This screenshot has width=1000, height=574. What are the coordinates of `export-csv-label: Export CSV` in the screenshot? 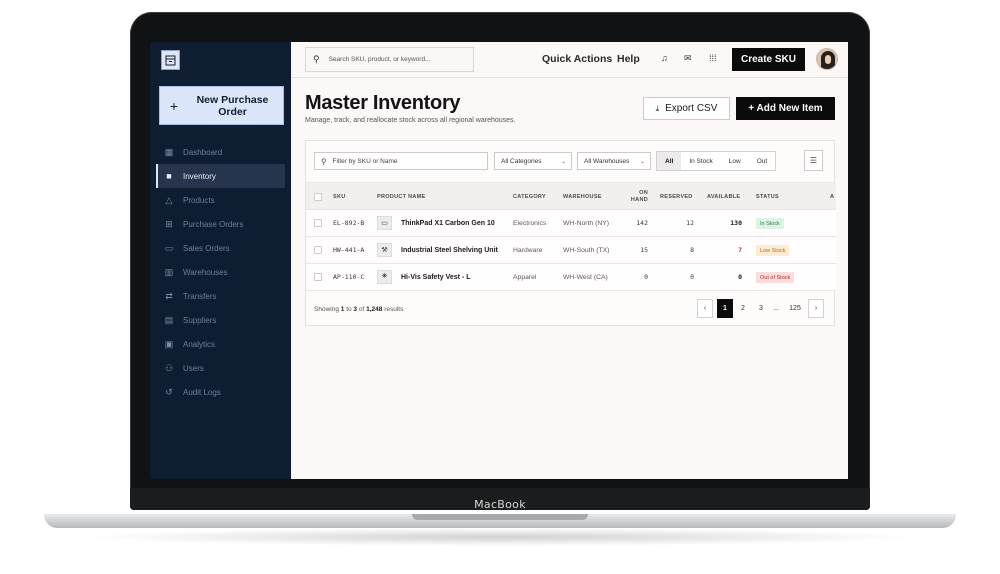 It's located at (691, 108).